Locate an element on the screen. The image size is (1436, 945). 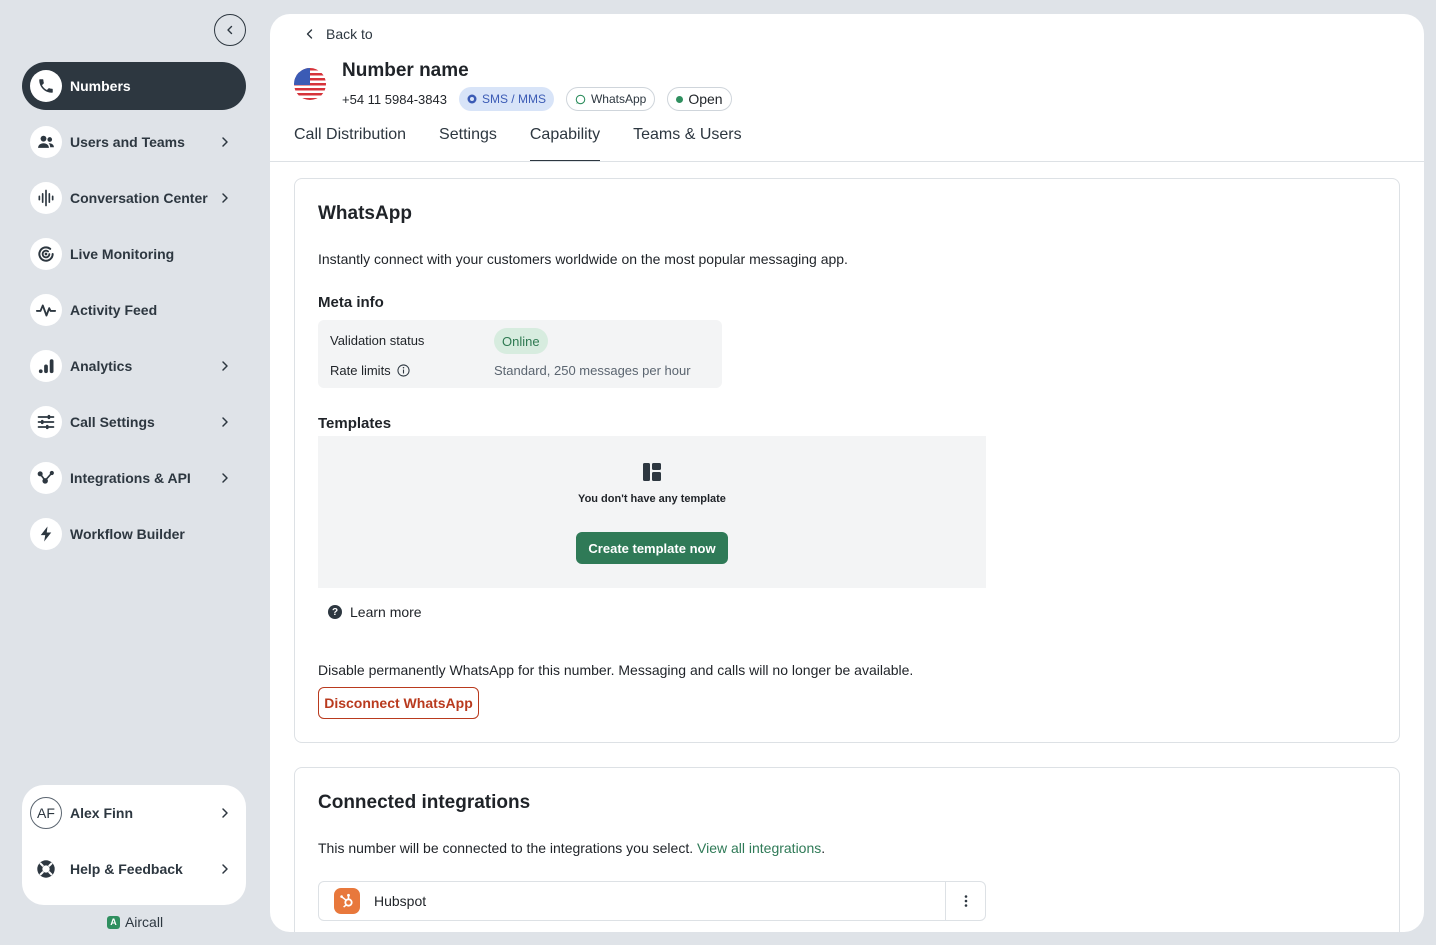
phone-number: +54 11 5984-3843 is located at coordinates (394, 99).